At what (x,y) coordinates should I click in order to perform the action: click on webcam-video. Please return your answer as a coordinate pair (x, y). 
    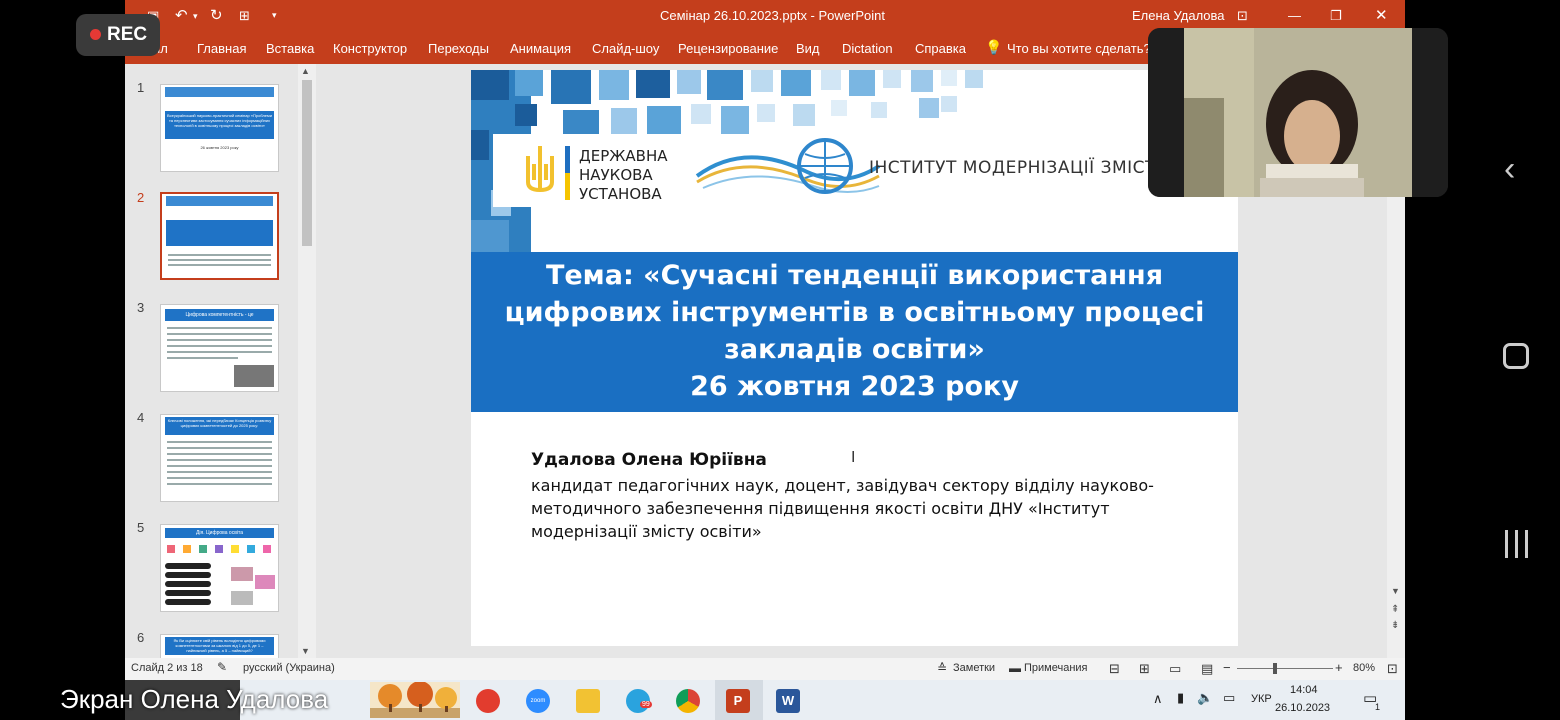
    Looking at the image, I should click on (1298, 112).